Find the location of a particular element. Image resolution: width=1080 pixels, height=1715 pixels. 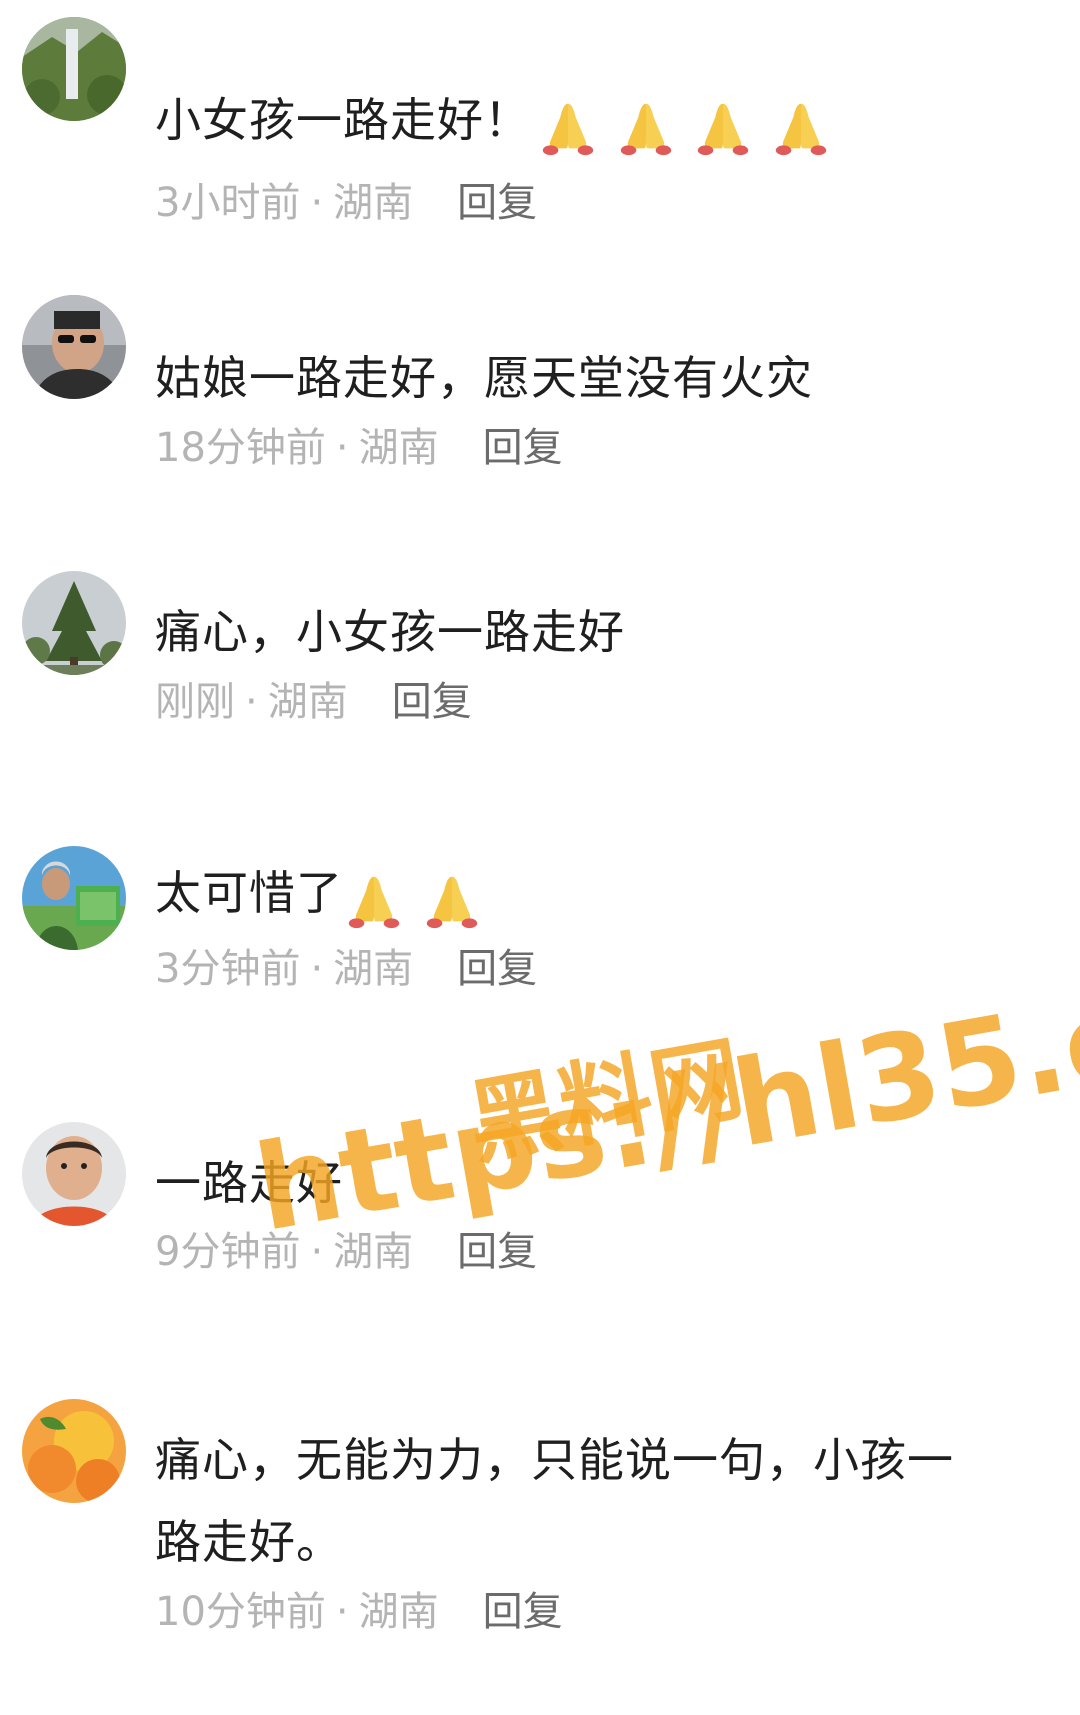

comment-text: 痛心，小女孩一路走好 is located at coordinates (390, 632).